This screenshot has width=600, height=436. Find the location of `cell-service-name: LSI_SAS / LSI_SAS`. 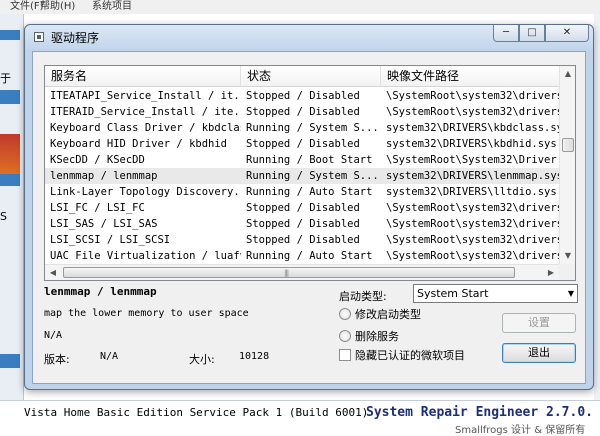

cell-service-name: LSI_SAS / LSI_SAS is located at coordinates (104, 224).